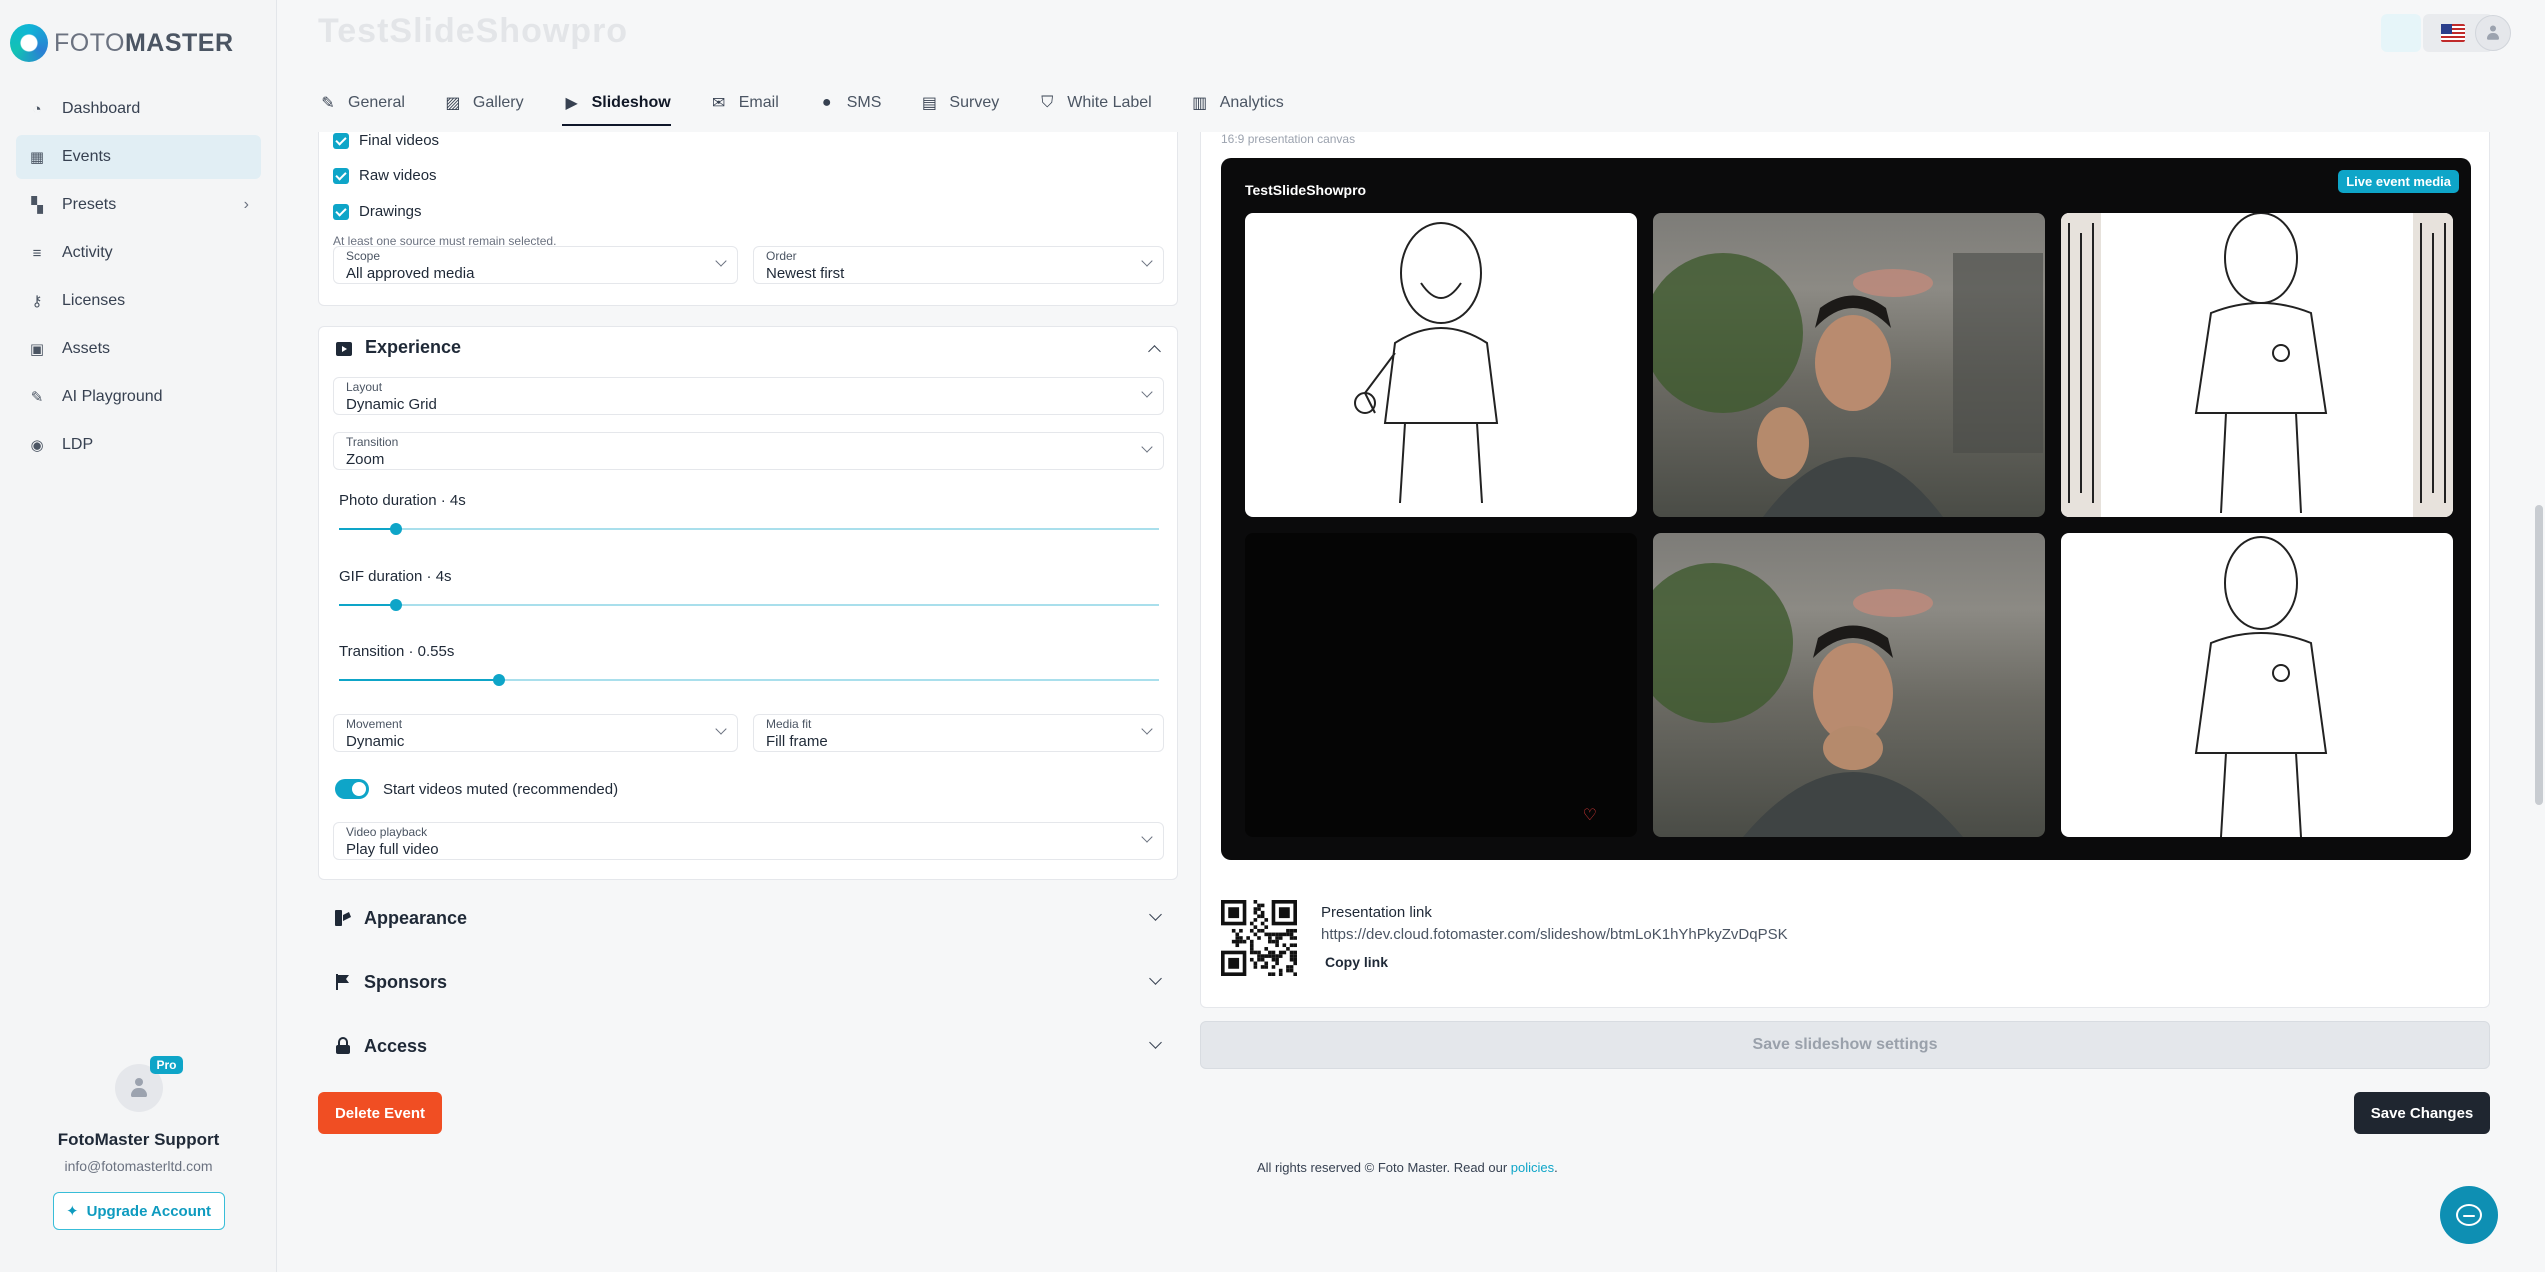 This screenshot has height=1272, width=2545. Describe the element at coordinates (958, 265) in the screenshot. I see `order-select: Order Newest first` at that location.